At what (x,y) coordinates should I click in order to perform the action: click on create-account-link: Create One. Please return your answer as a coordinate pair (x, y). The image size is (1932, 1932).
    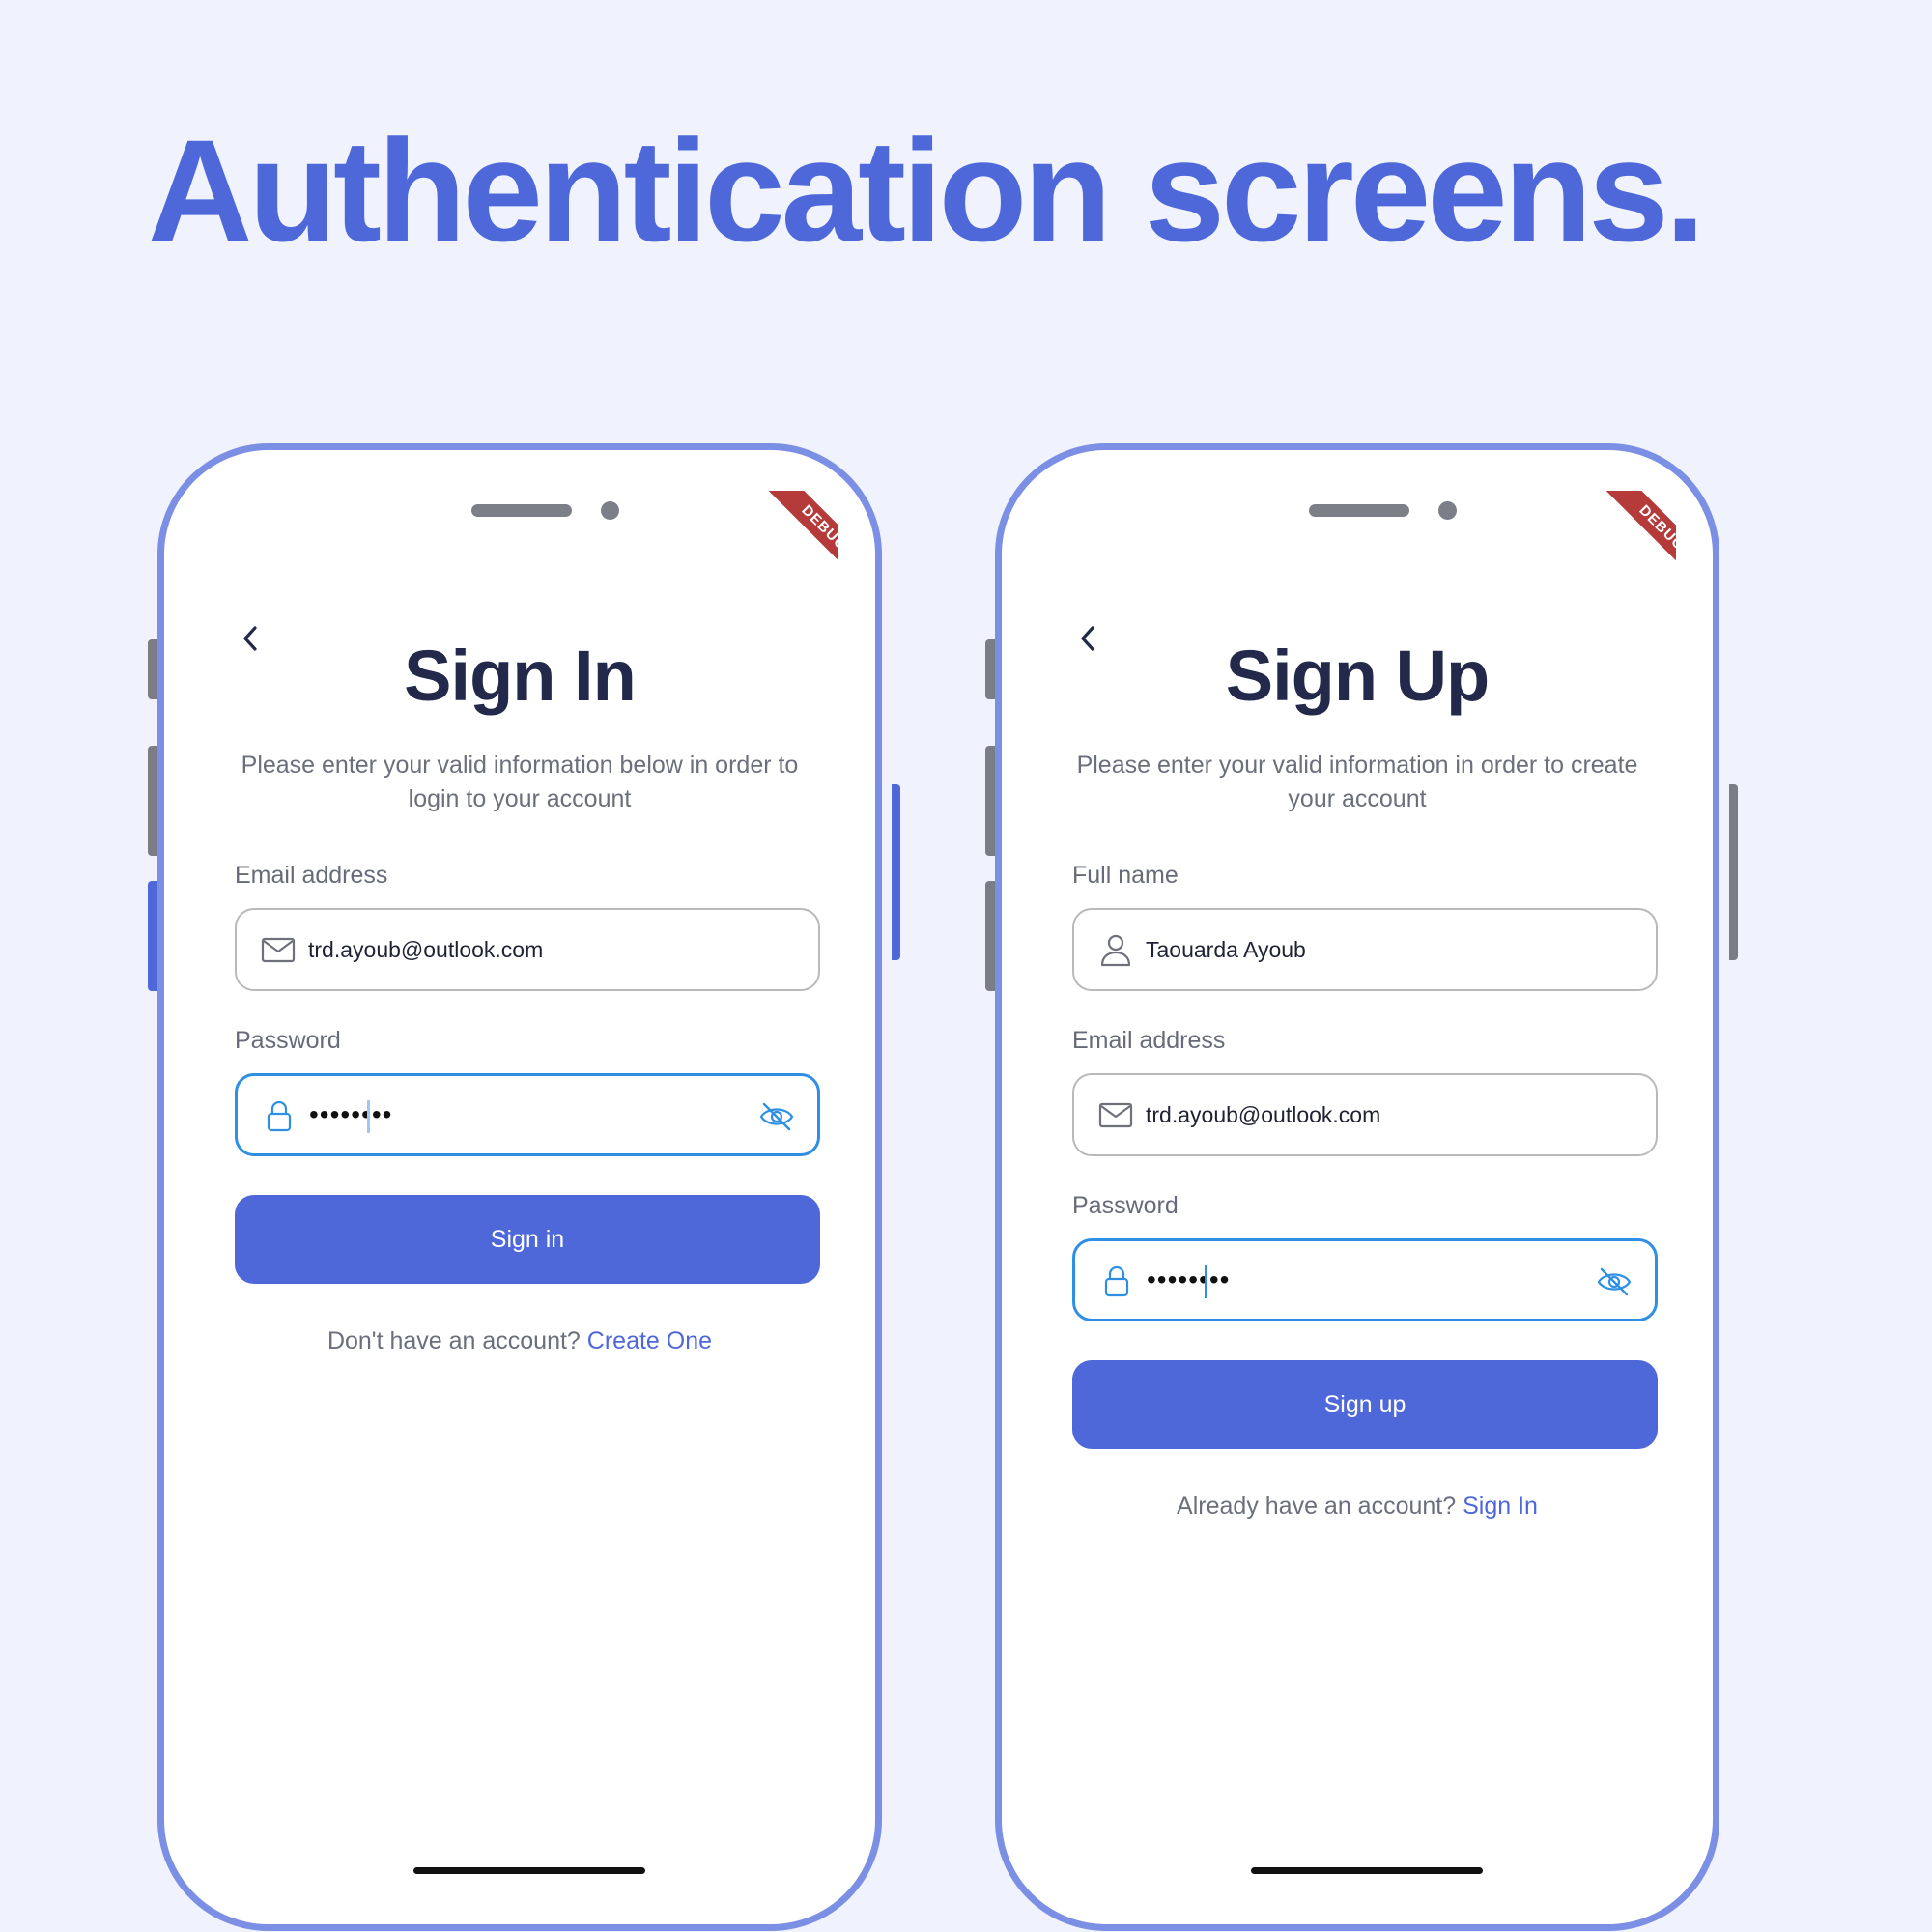
    Looking at the image, I should click on (649, 1340).